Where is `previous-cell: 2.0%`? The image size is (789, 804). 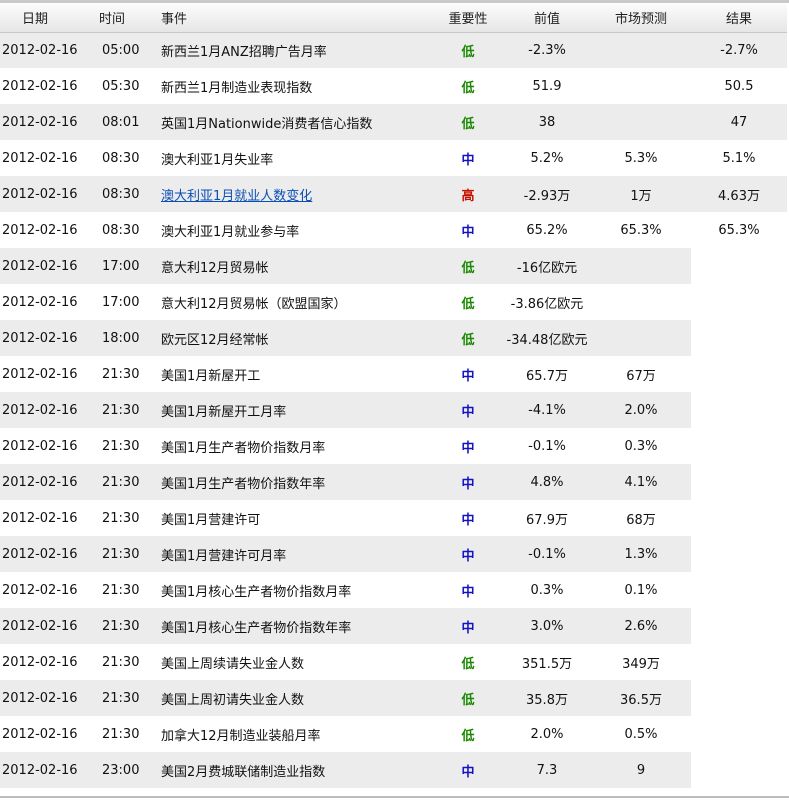 previous-cell: 2.0% is located at coordinates (547, 734).